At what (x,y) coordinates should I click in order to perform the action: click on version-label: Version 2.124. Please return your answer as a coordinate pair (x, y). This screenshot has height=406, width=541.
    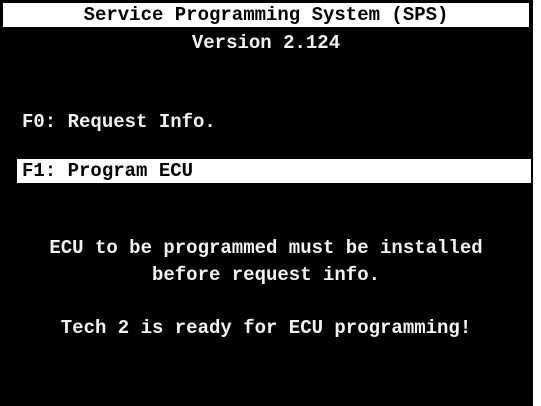
    Looking at the image, I should click on (266, 43).